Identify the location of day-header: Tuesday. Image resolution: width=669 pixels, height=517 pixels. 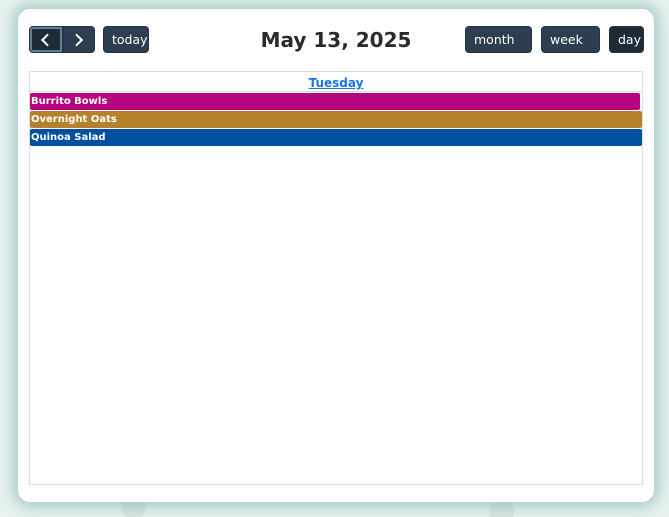
(336, 82).